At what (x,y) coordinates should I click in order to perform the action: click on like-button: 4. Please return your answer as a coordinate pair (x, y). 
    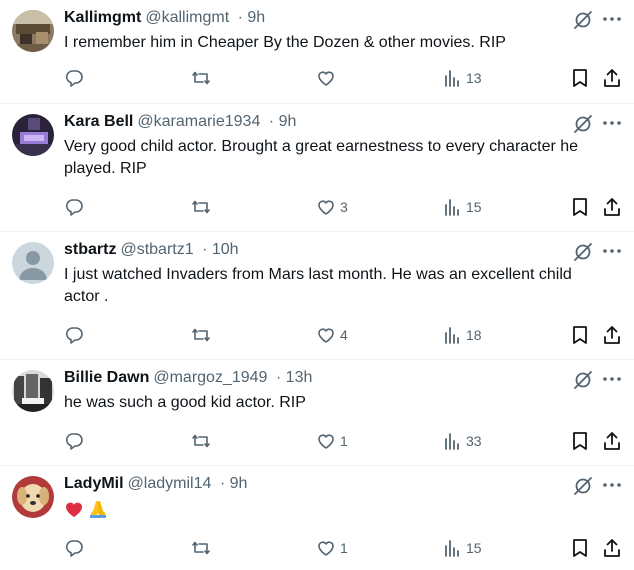
    Looking at the image, I should click on (332, 335).